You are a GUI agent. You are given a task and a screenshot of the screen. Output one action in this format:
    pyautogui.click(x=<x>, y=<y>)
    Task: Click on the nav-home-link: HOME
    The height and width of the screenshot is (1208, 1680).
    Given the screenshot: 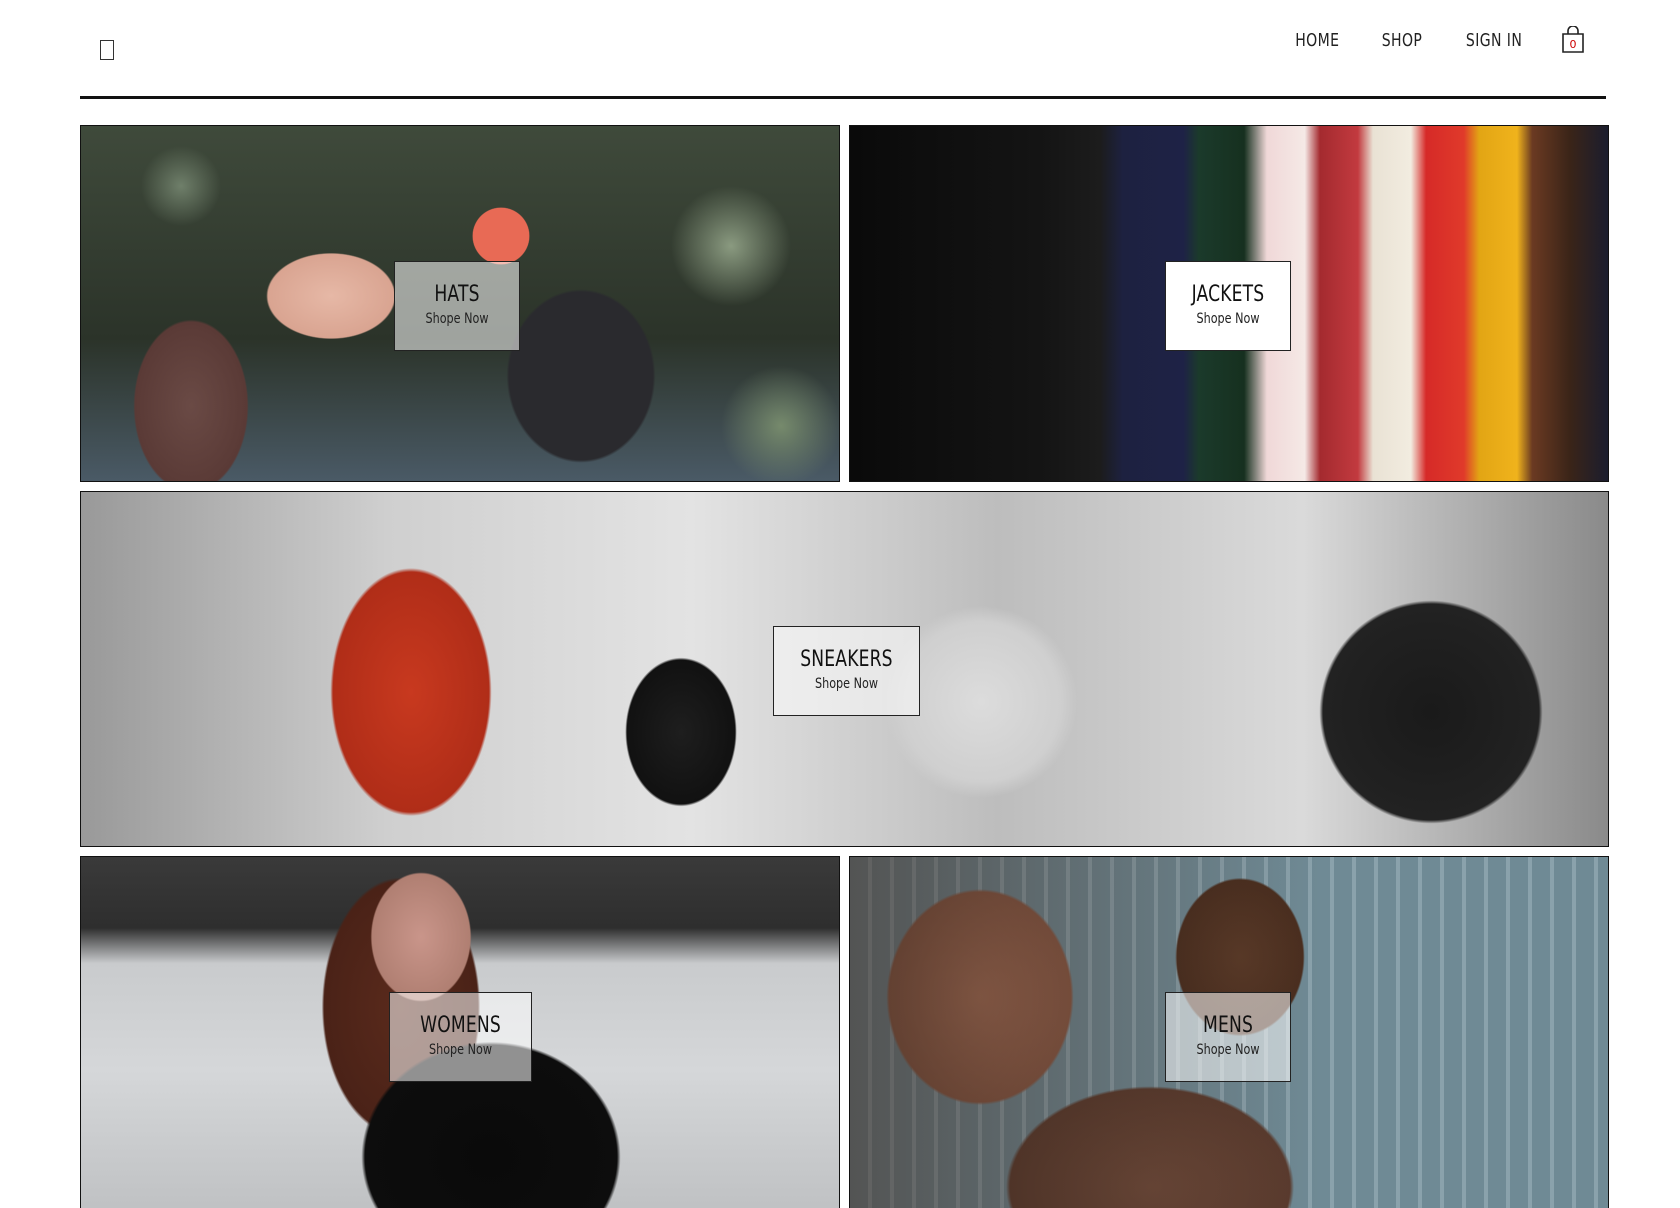 What is the action you would take?
    pyautogui.click(x=1317, y=40)
    